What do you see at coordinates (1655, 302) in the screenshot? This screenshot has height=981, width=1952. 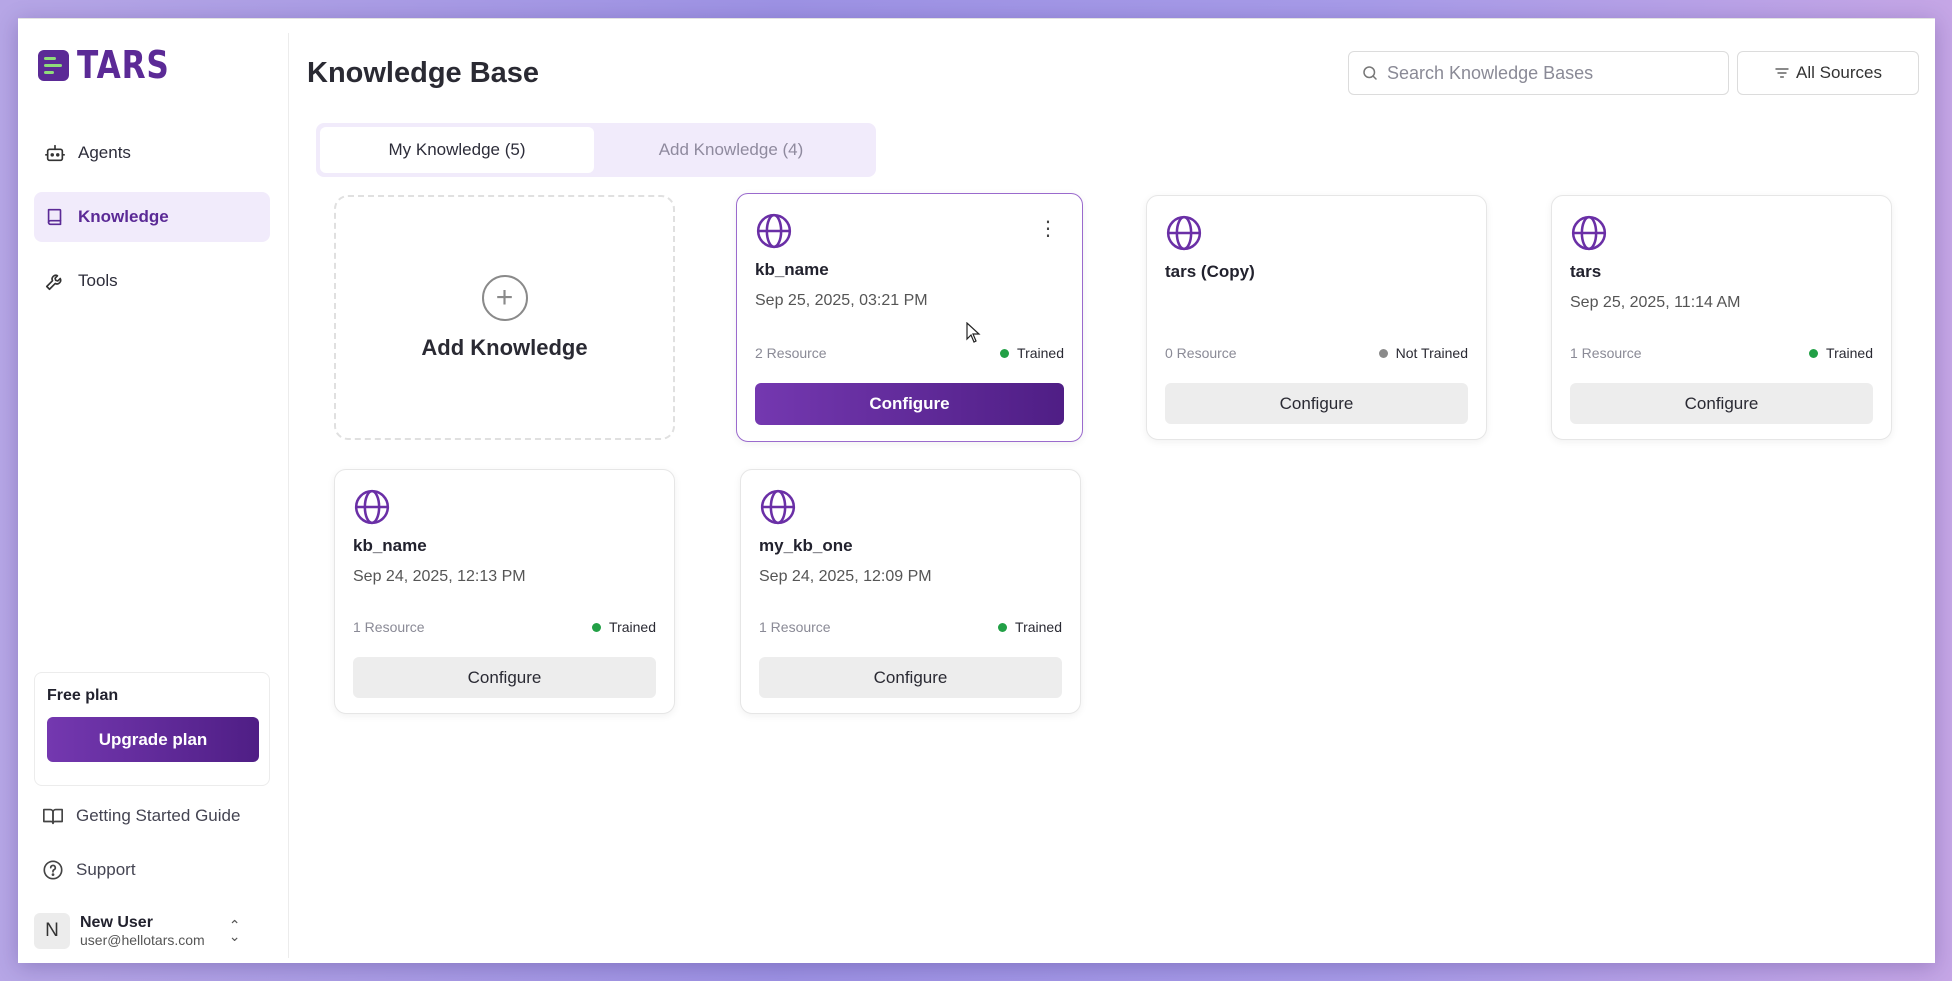 I see `kb-date: Sep 25, 2025, 11:14 AM` at bounding box center [1655, 302].